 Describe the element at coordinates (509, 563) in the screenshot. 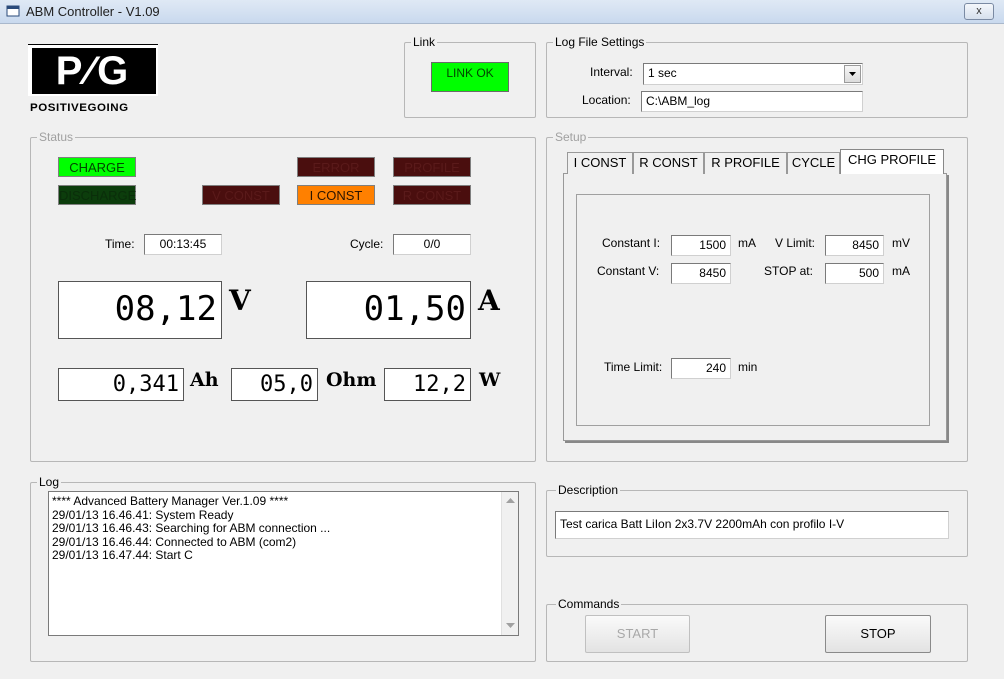

I see `log-scrollbar` at that location.